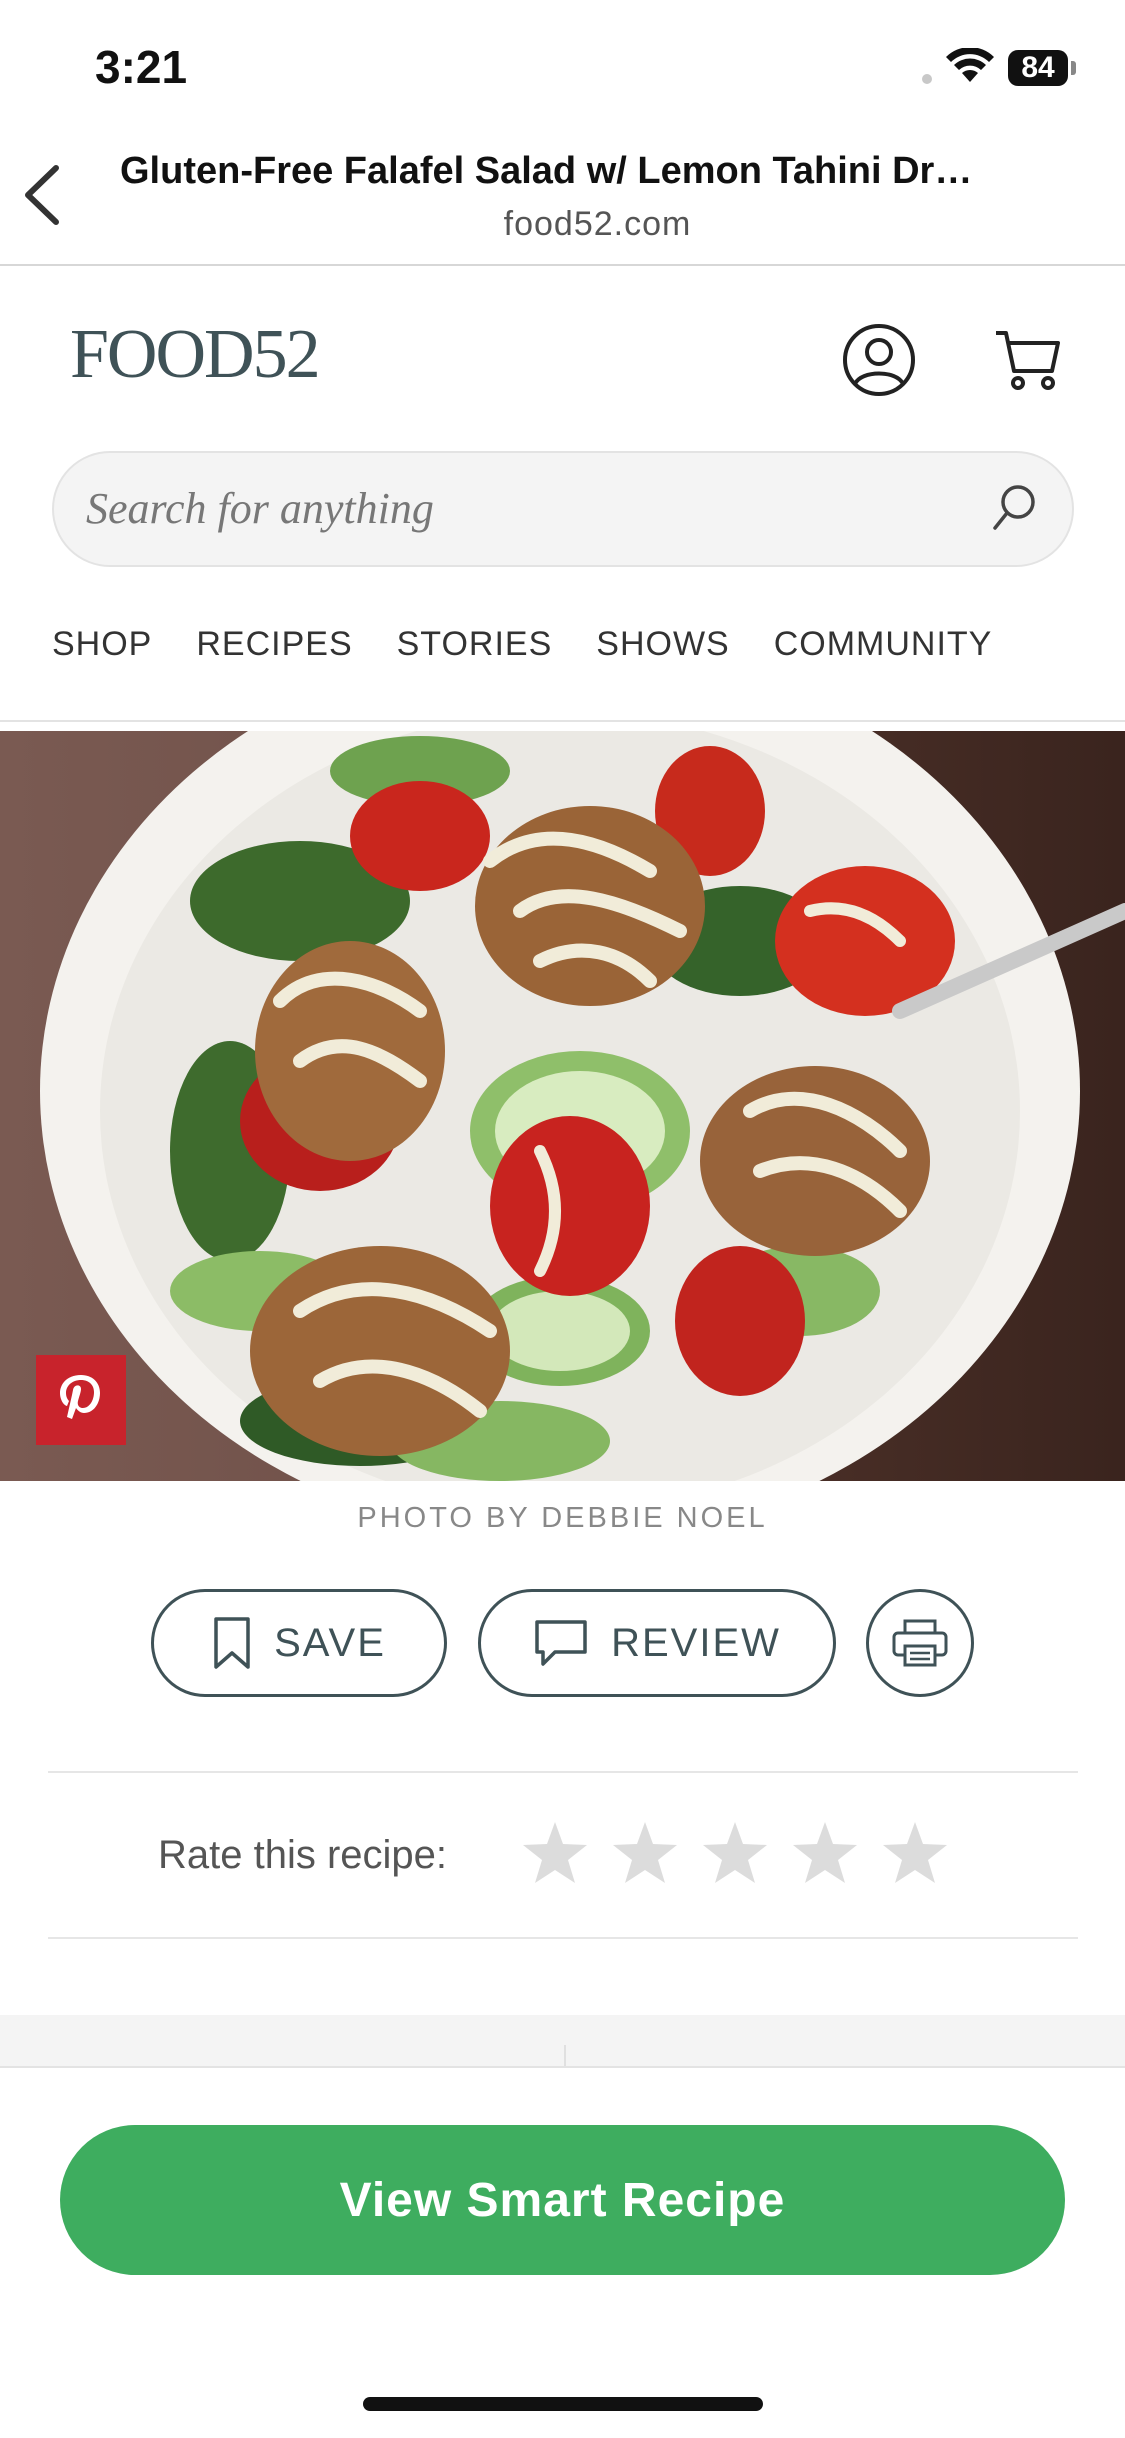 The width and height of the screenshot is (1125, 2438). What do you see at coordinates (563, 1938) in the screenshot?
I see `rating-divider-bottom` at bounding box center [563, 1938].